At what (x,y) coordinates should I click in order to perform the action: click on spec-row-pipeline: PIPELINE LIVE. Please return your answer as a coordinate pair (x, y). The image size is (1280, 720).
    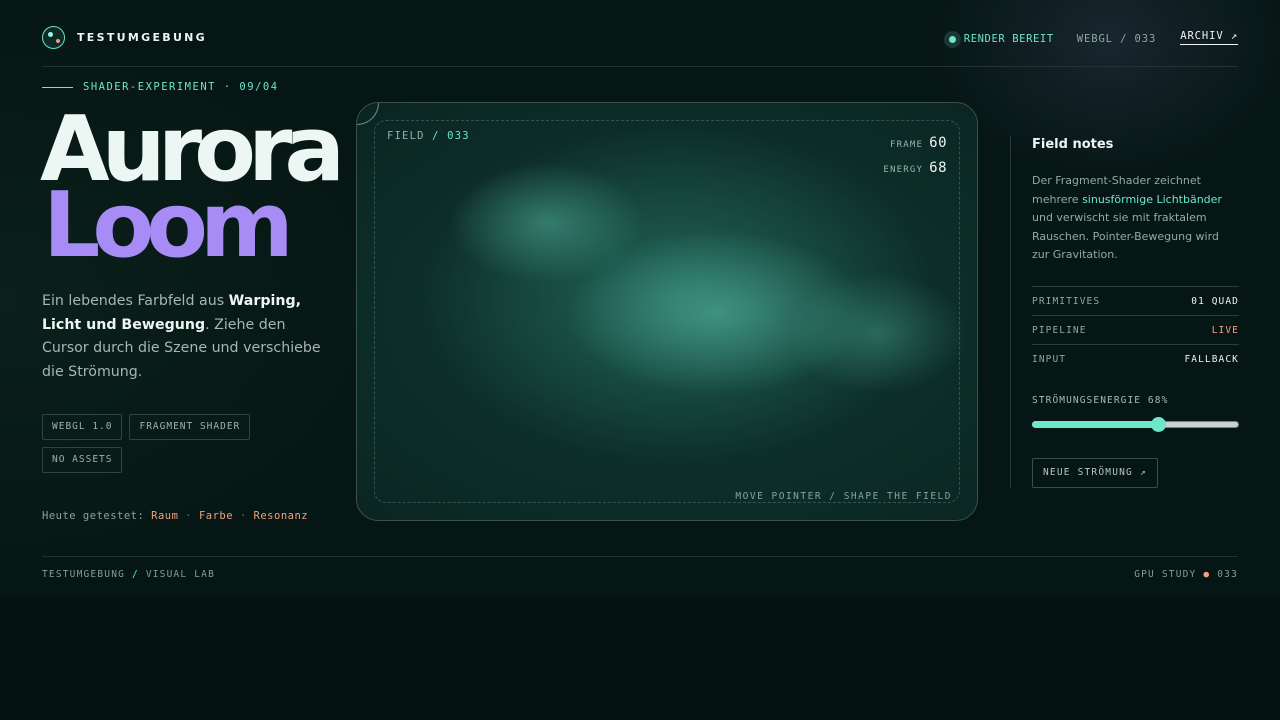
    Looking at the image, I should click on (1135, 329).